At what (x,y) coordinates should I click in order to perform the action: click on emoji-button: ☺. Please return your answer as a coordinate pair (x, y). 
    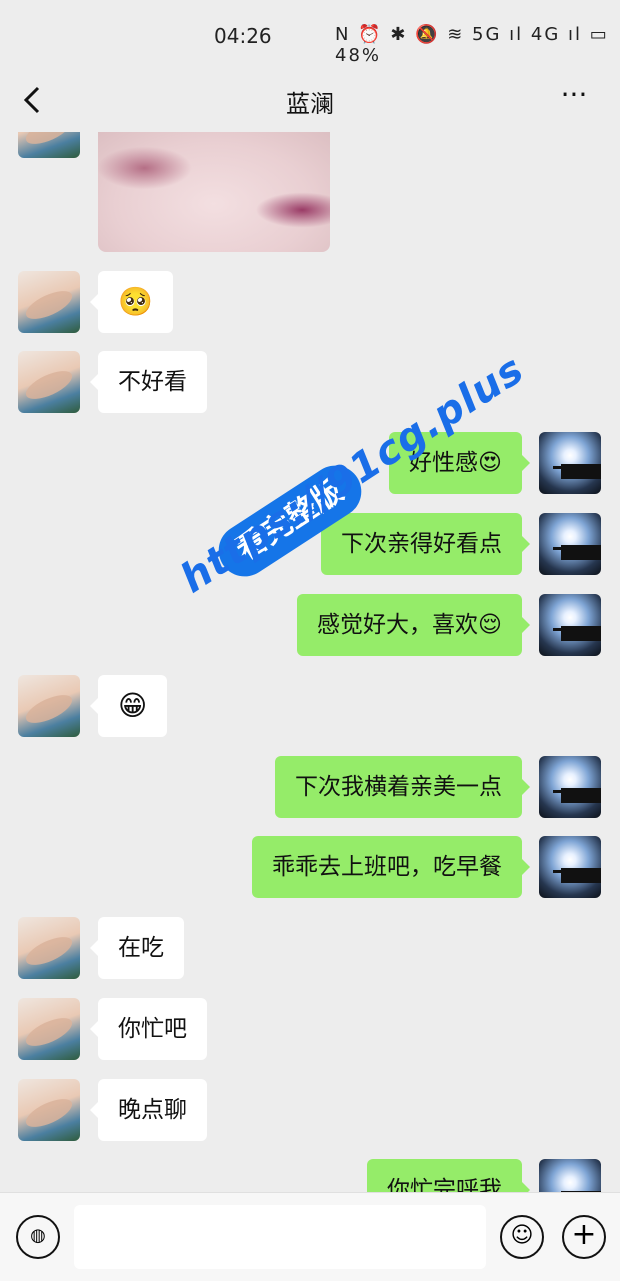
    Looking at the image, I should click on (522, 1237).